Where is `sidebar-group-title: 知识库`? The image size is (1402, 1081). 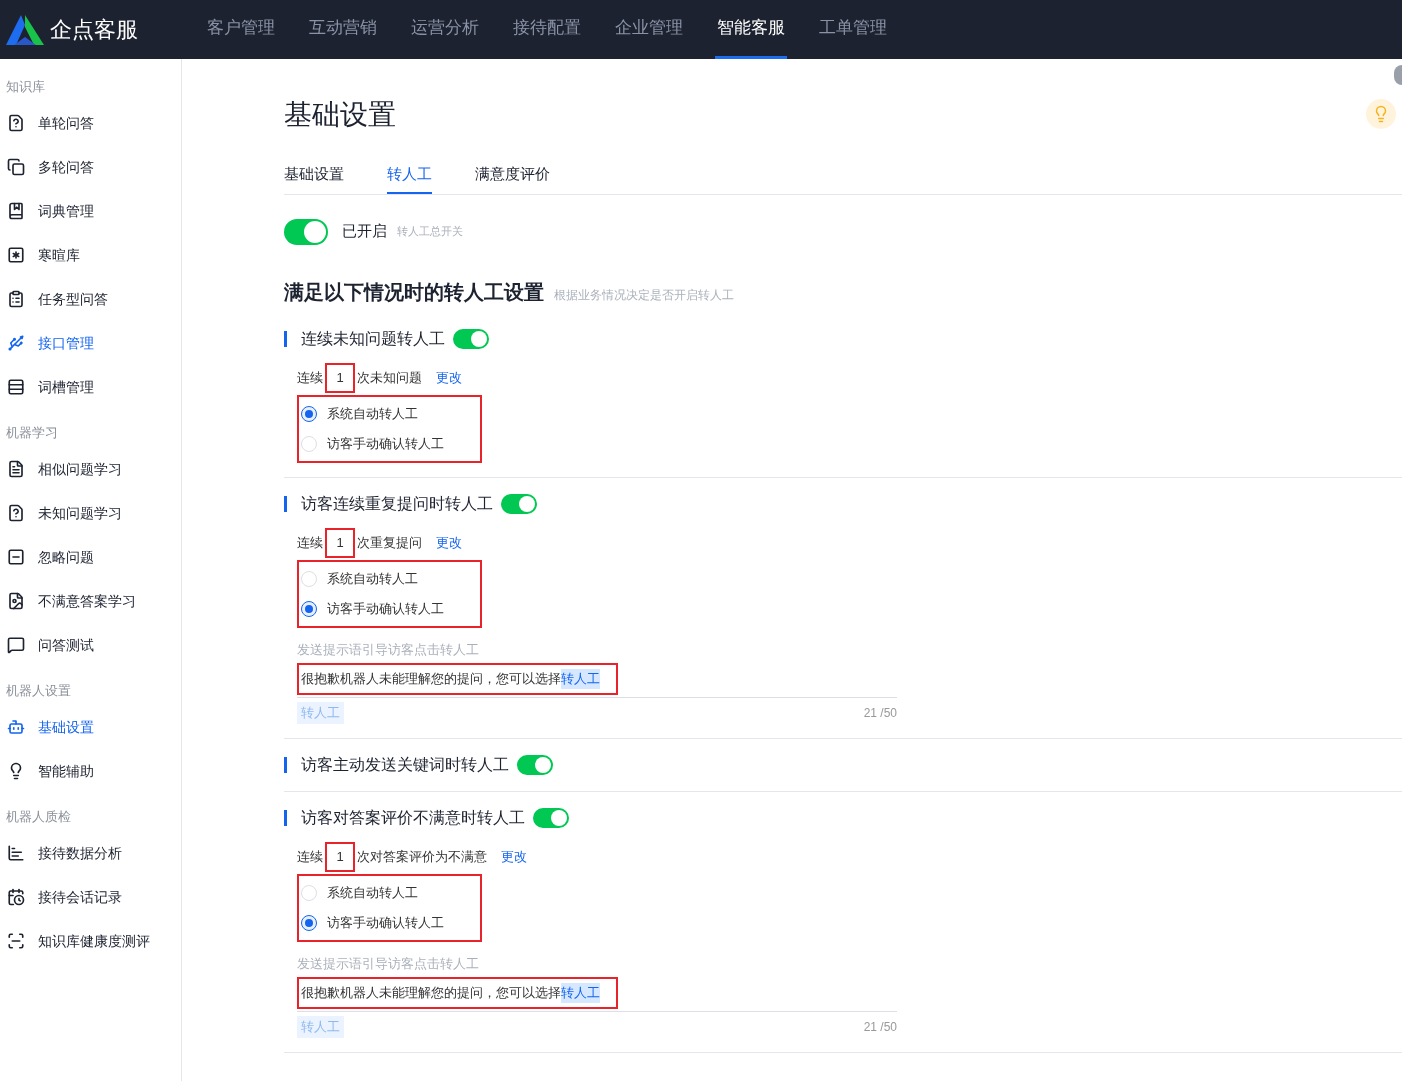 sidebar-group-title: 知识库 is located at coordinates (25, 87).